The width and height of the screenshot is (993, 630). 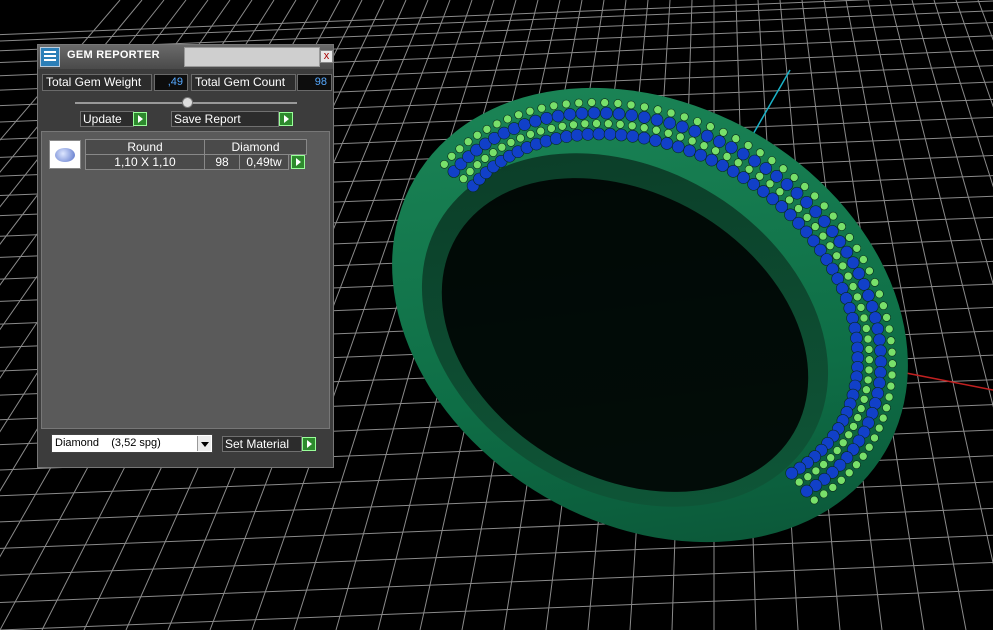 What do you see at coordinates (187, 102) in the screenshot?
I see `slider-handle` at bounding box center [187, 102].